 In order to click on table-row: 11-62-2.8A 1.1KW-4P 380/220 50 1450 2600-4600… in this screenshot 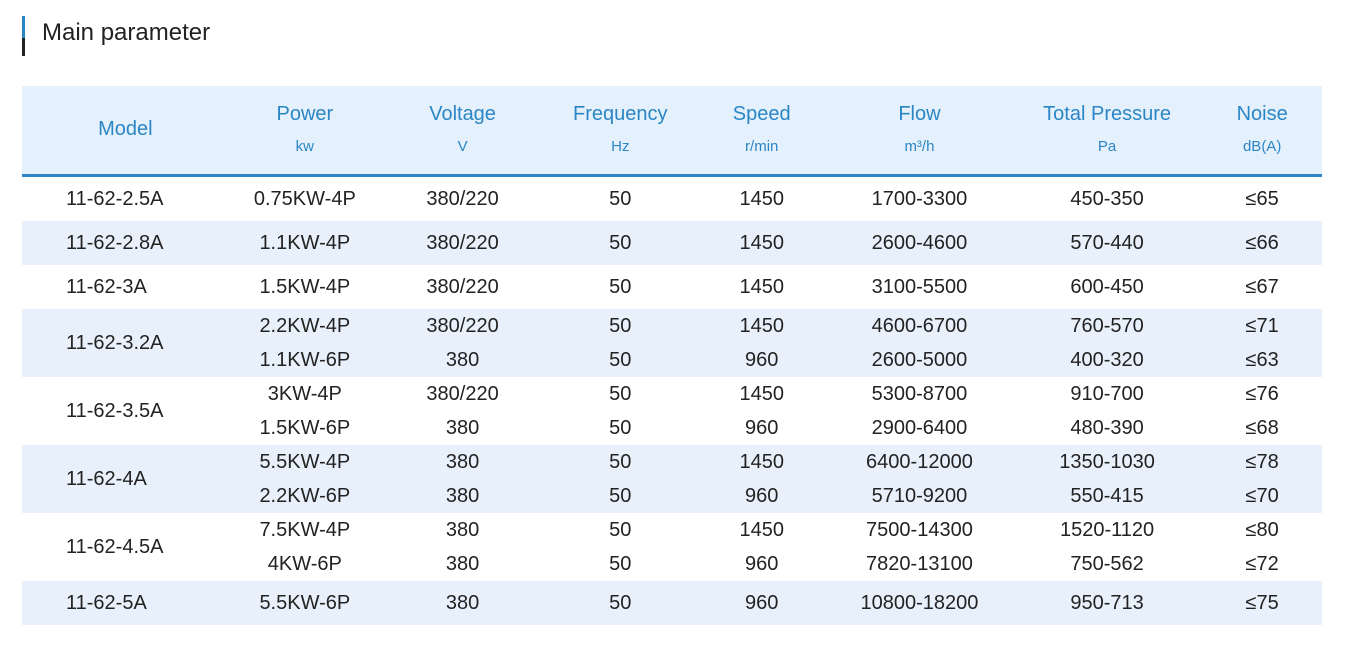, I will do `click(672, 242)`.